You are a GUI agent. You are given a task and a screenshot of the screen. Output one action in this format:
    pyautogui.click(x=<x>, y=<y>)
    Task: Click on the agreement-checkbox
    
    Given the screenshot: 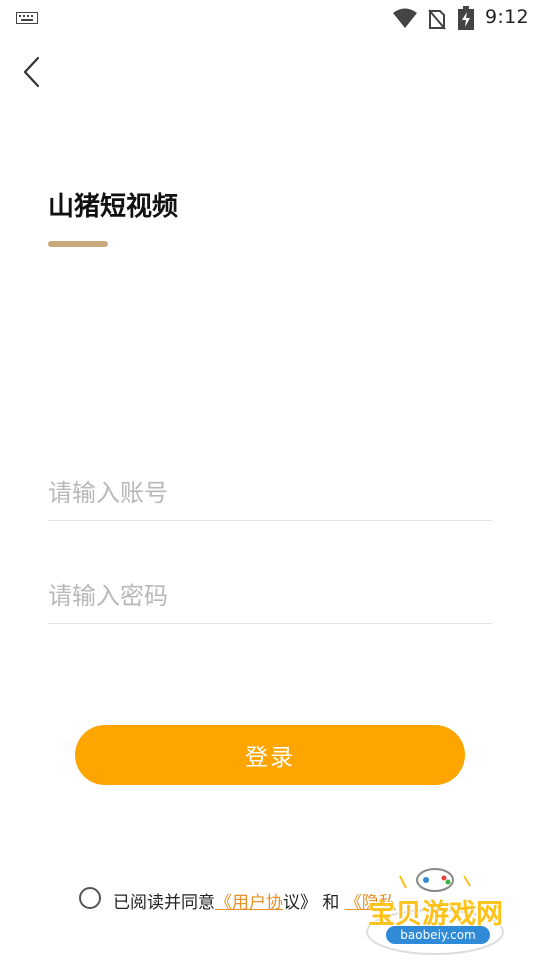 What is the action you would take?
    pyautogui.click(x=90, y=898)
    